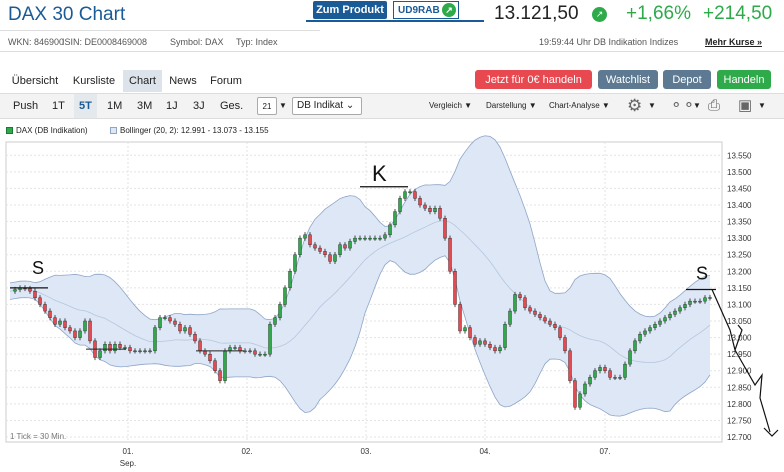 The width and height of the screenshot is (784, 472). Describe the element at coordinates (739, 222) in the screenshot. I see `y-tick-label: 13.350` at that location.